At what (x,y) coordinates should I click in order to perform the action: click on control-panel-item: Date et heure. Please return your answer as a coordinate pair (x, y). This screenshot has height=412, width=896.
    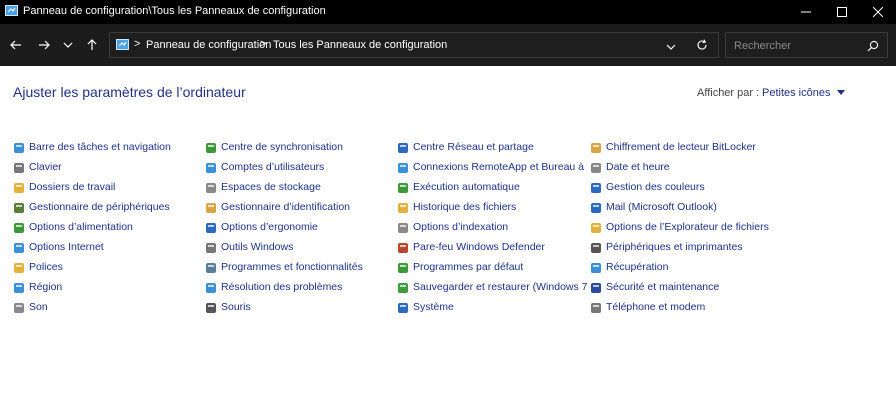
    Looking at the image, I should click on (685, 167).